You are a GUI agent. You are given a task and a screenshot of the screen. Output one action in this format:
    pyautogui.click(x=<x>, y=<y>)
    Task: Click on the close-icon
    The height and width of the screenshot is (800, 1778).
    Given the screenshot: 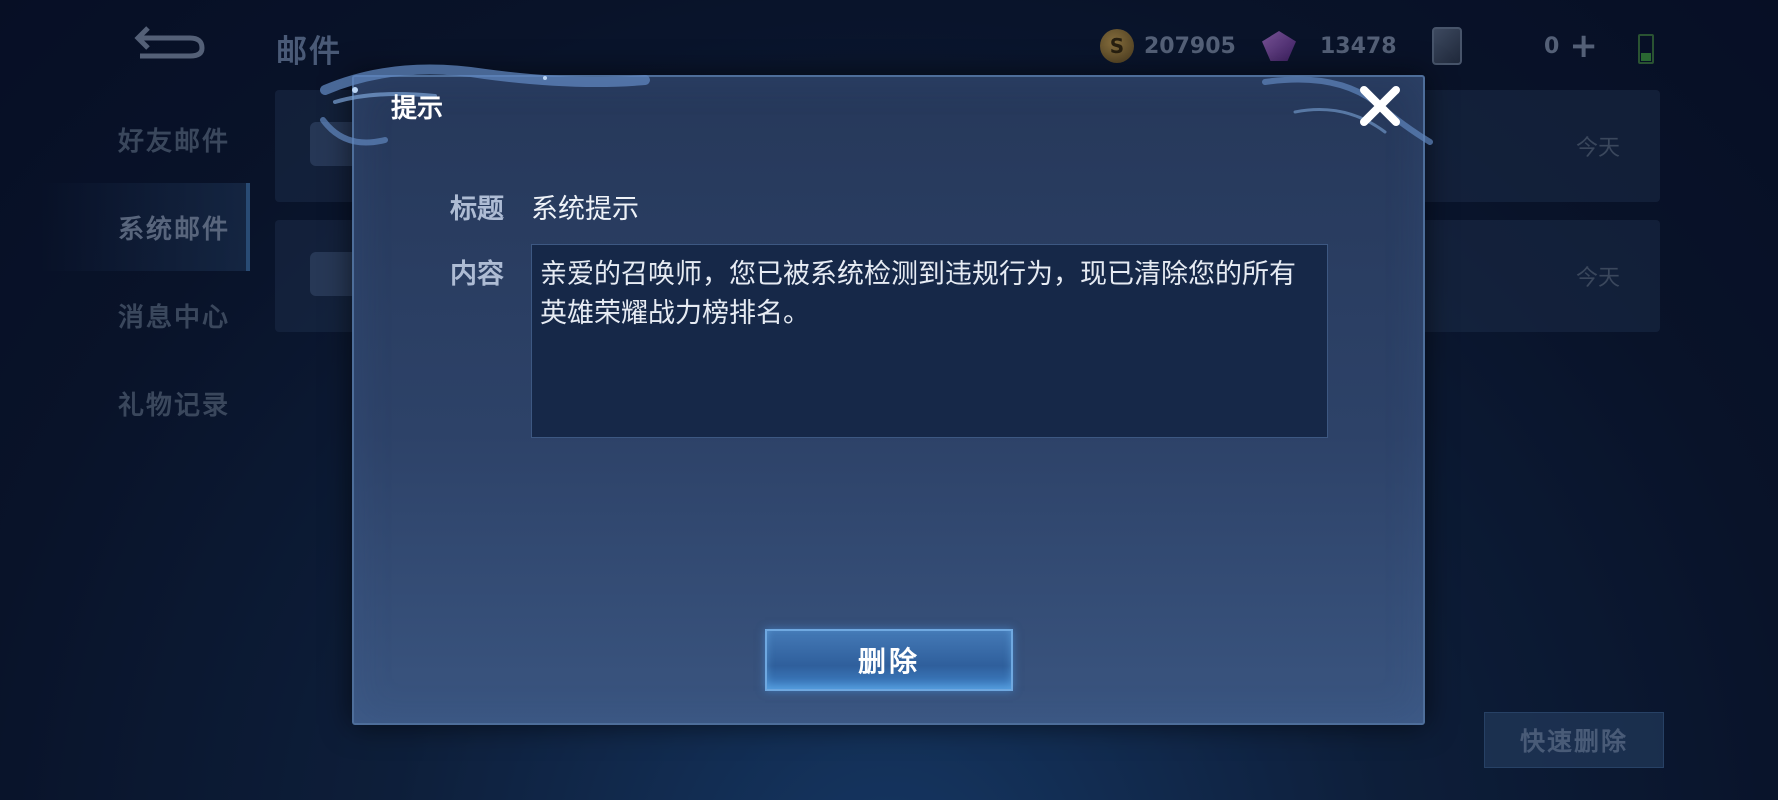 What is the action you would take?
    pyautogui.click(x=1380, y=106)
    